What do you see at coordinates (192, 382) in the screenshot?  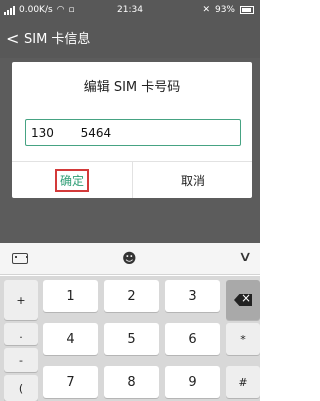 I see `key-9: 9` at bounding box center [192, 382].